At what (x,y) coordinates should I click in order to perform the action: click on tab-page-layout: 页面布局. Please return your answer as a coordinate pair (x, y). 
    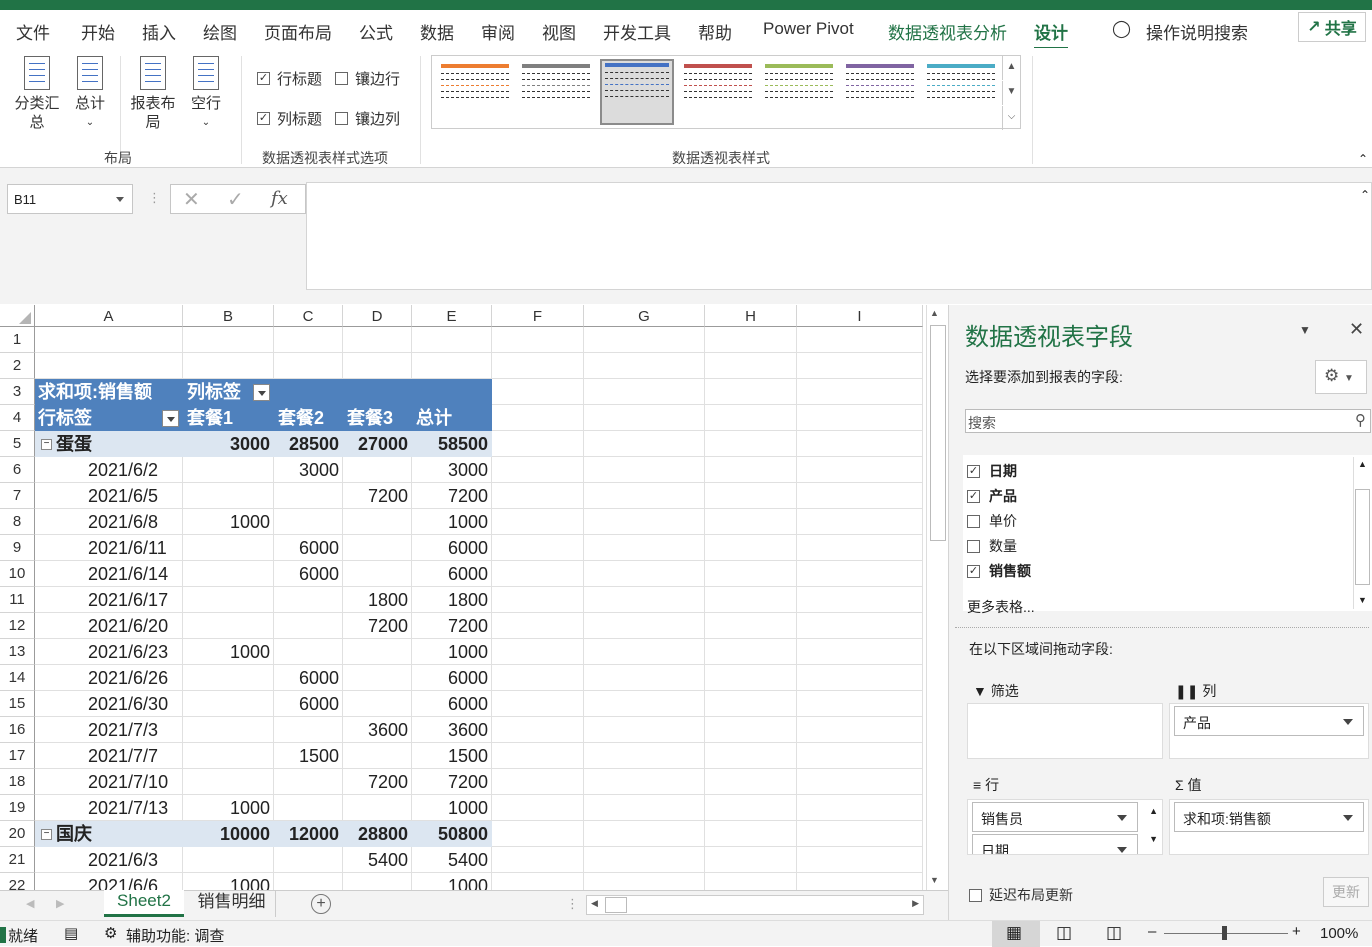
    Looking at the image, I should click on (298, 31).